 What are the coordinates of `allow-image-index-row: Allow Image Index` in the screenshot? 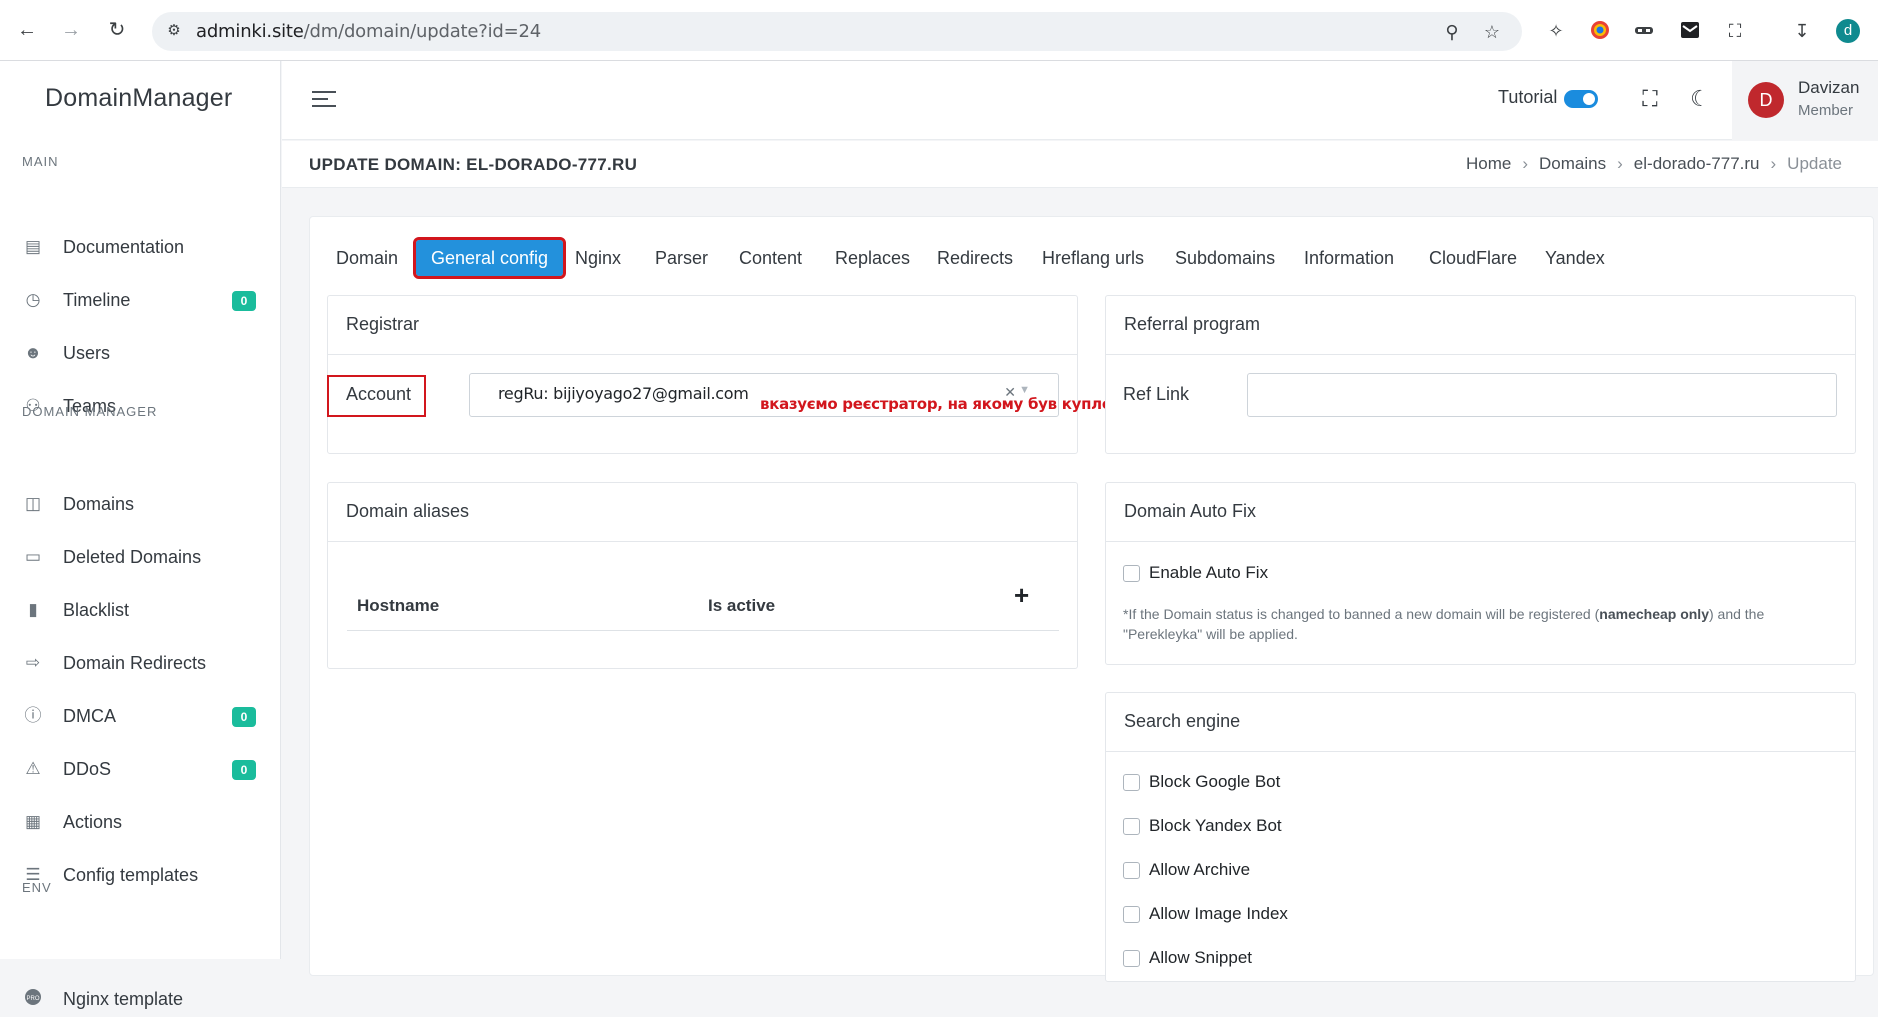 It's located at (1205, 914).